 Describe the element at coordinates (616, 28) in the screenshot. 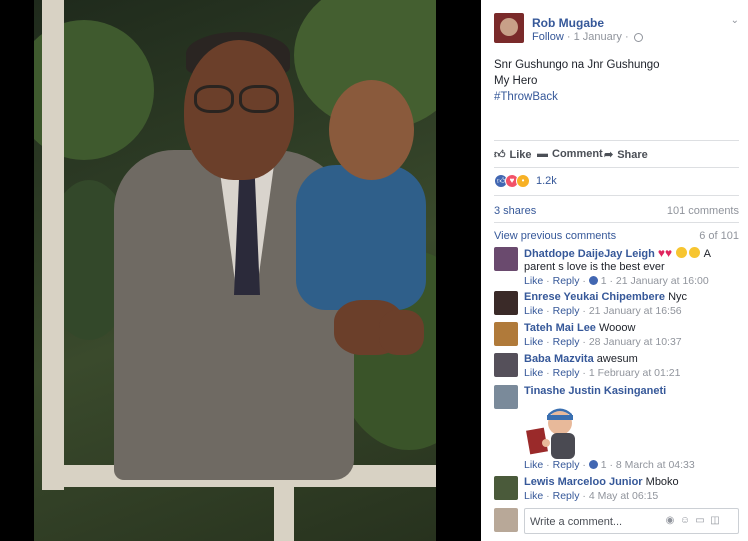

I see `post-header: Rob Mugabe Follow · 1 January · ⌄` at that location.